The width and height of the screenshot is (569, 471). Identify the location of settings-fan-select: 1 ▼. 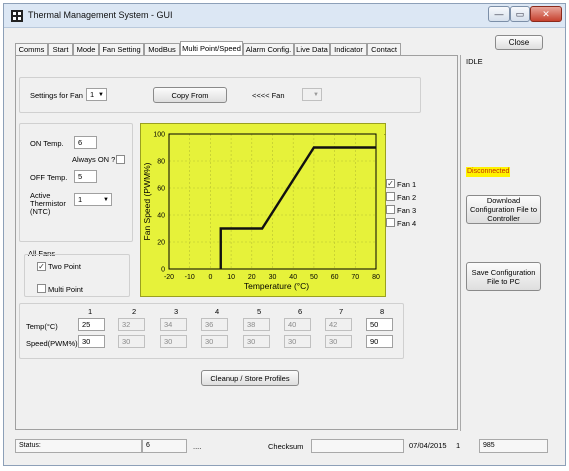
(96, 94).